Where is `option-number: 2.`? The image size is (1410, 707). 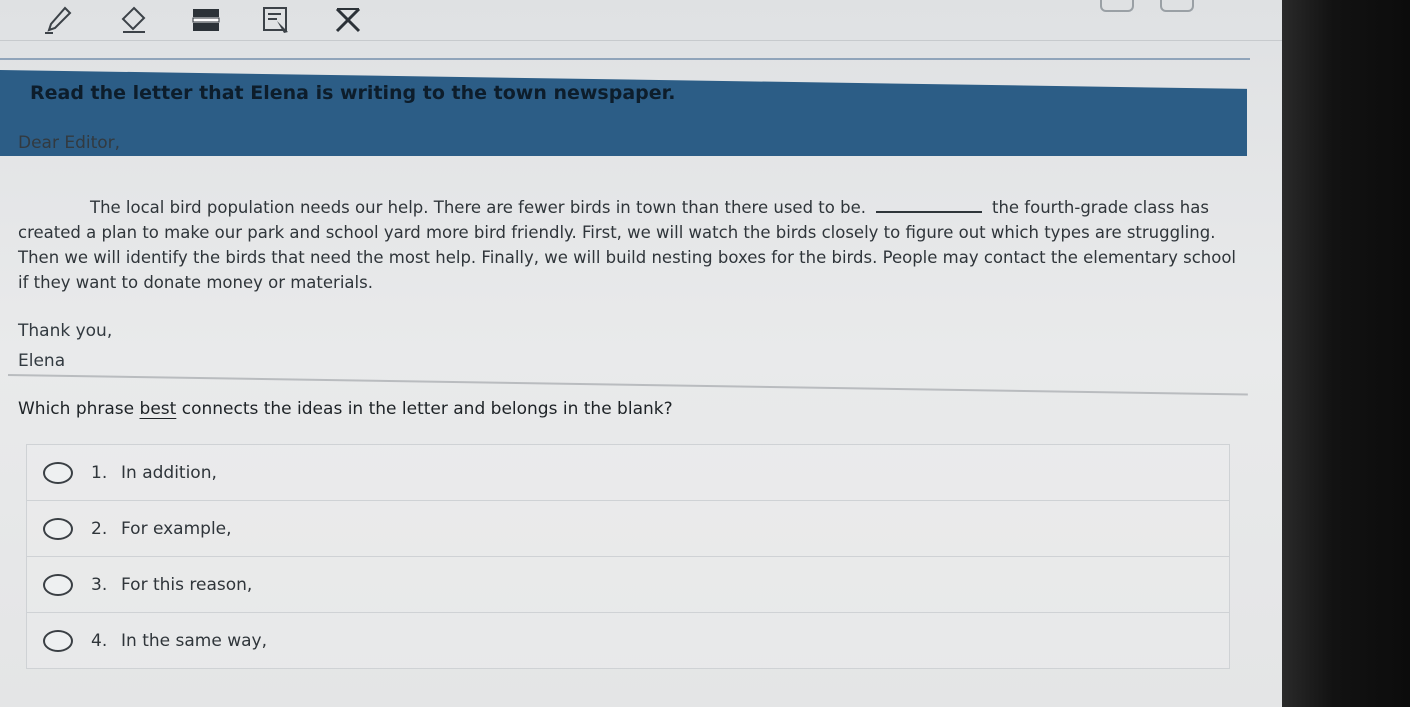 option-number: 2. is located at coordinates (99, 528).